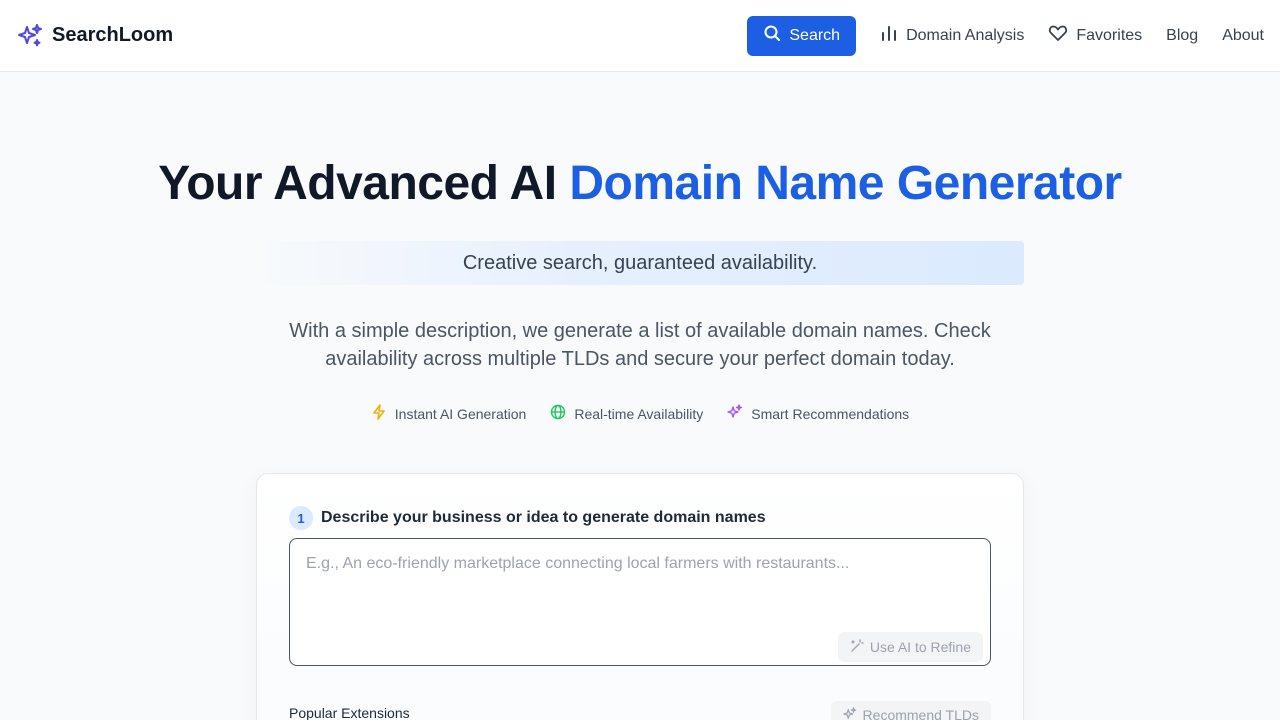 This screenshot has width=1280, height=720. What do you see at coordinates (460, 413) in the screenshot?
I see `feature-label: Instant AI Generation` at bounding box center [460, 413].